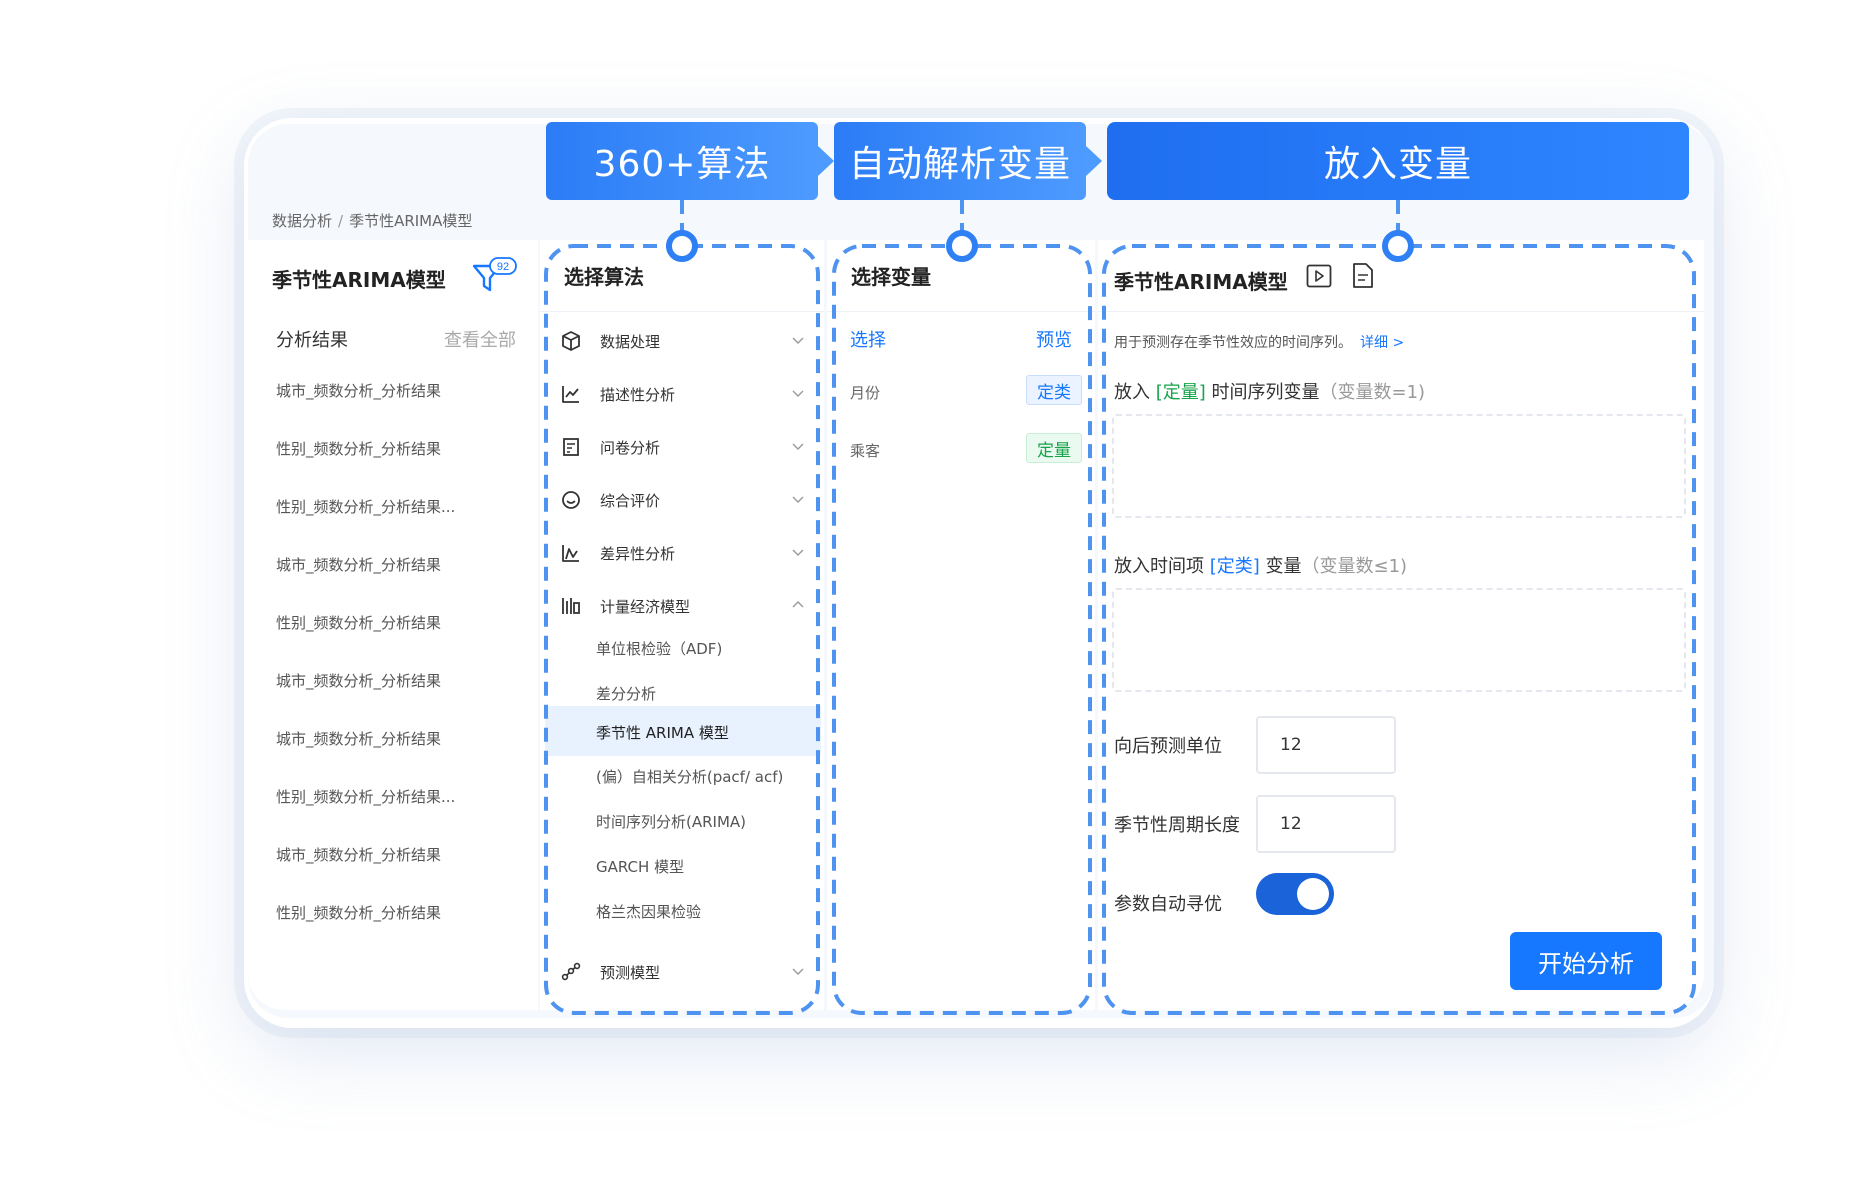  Describe the element at coordinates (685, 500) in the screenshot. I see `algorithm-group-evaluation: 综合评价` at that location.